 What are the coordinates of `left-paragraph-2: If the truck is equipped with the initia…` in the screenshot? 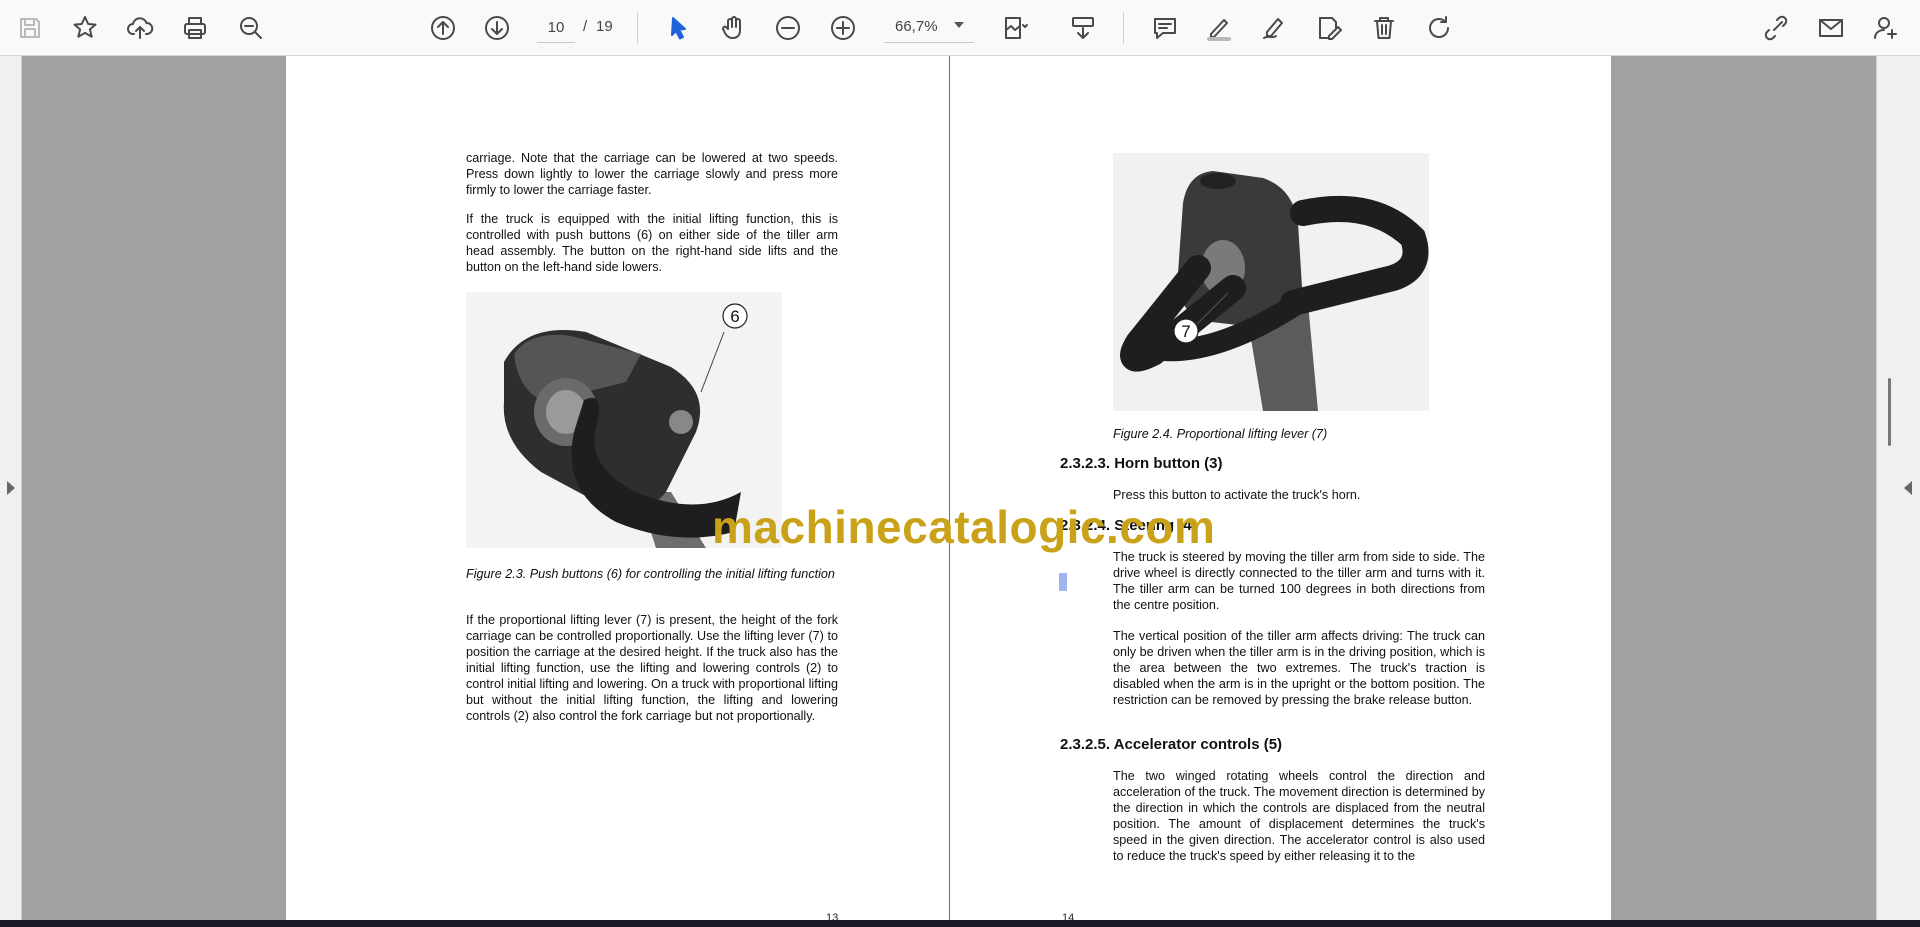 It's located at (652, 243).